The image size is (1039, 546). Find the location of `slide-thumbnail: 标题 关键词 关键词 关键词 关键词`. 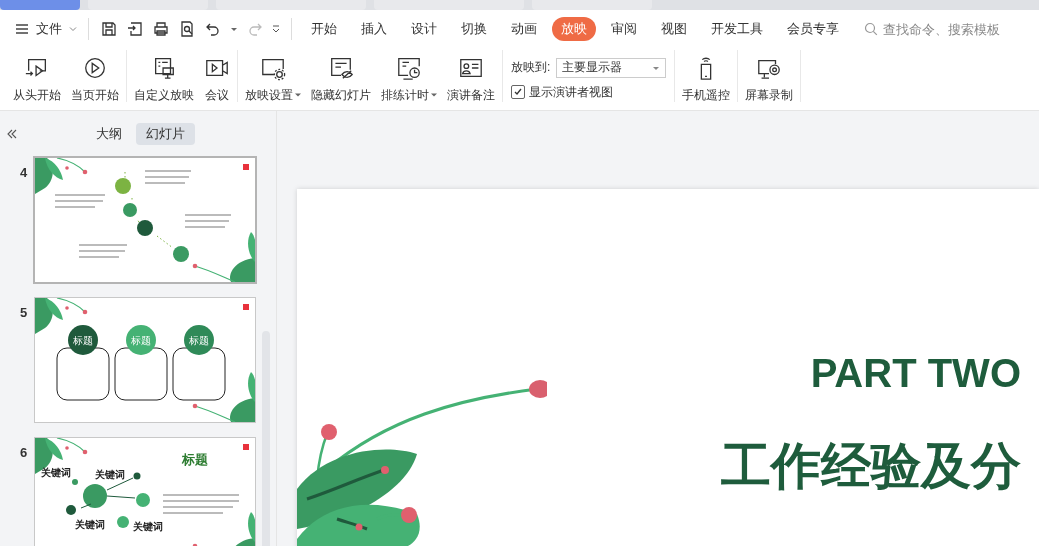

slide-thumbnail: 标题 关键词 关键词 关键词 关键词 is located at coordinates (145, 491).